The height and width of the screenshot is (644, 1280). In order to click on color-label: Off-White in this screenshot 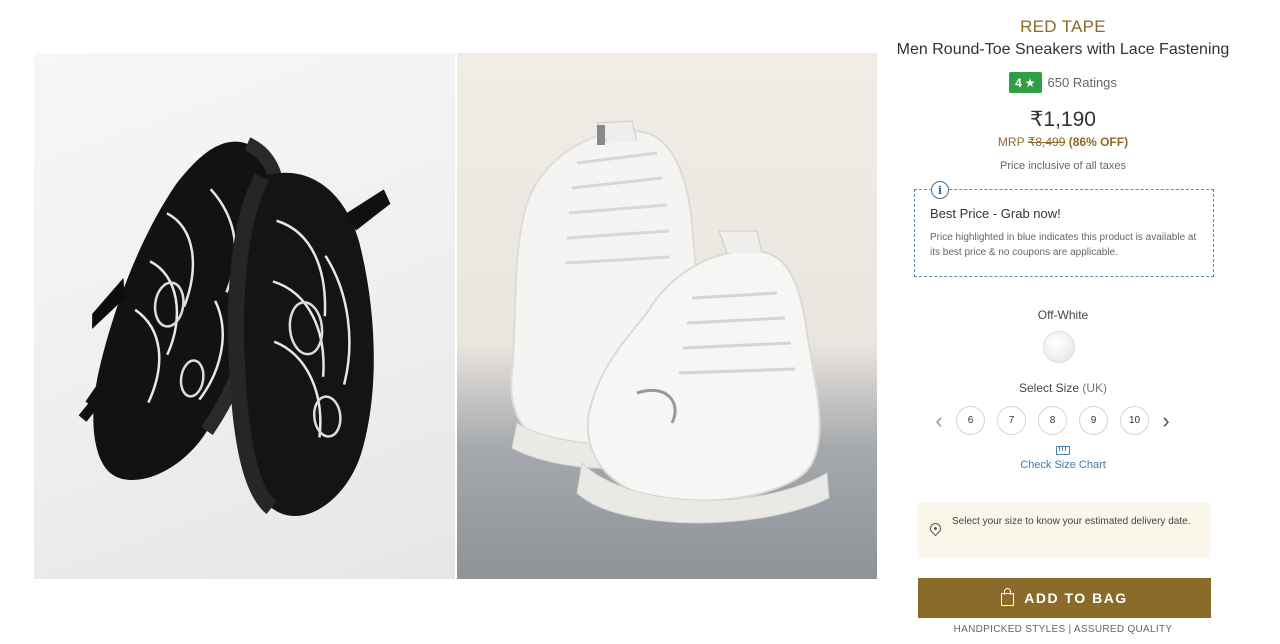, I will do `click(1063, 315)`.